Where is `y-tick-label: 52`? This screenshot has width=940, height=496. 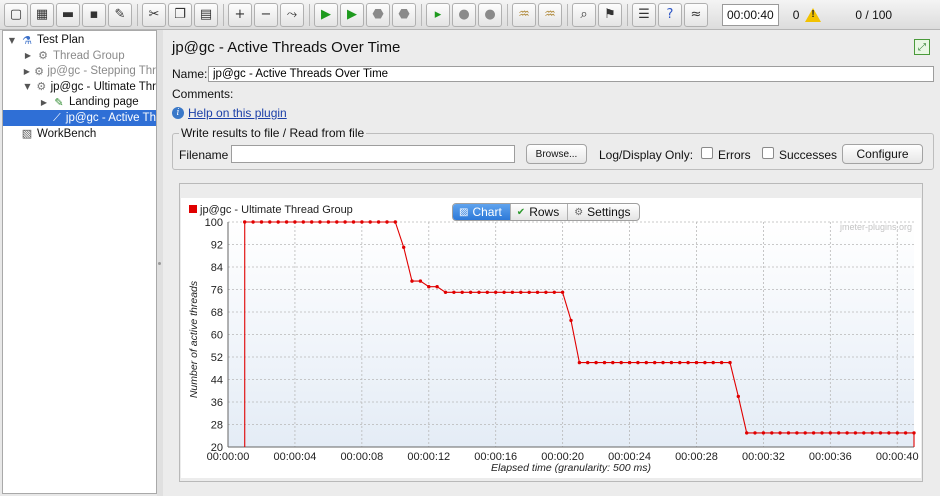 y-tick-label: 52 is located at coordinates (217, 358).